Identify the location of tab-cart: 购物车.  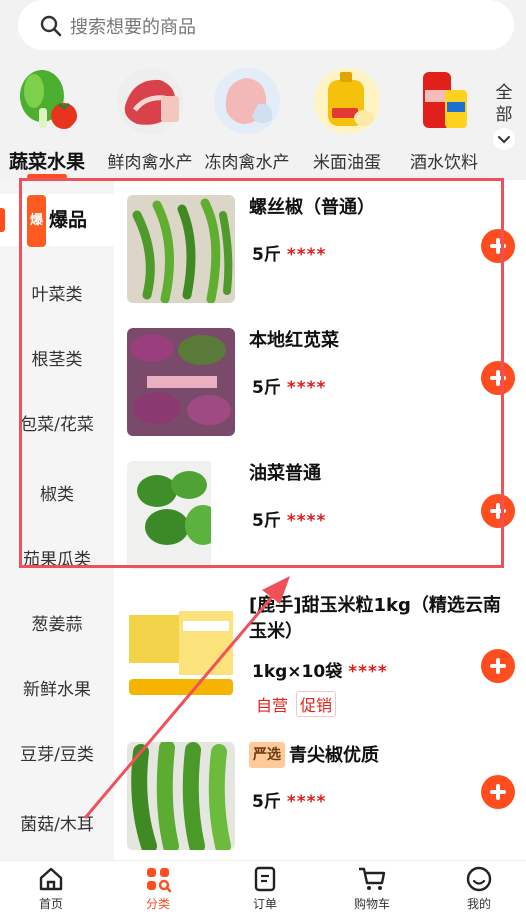
(372, 888).